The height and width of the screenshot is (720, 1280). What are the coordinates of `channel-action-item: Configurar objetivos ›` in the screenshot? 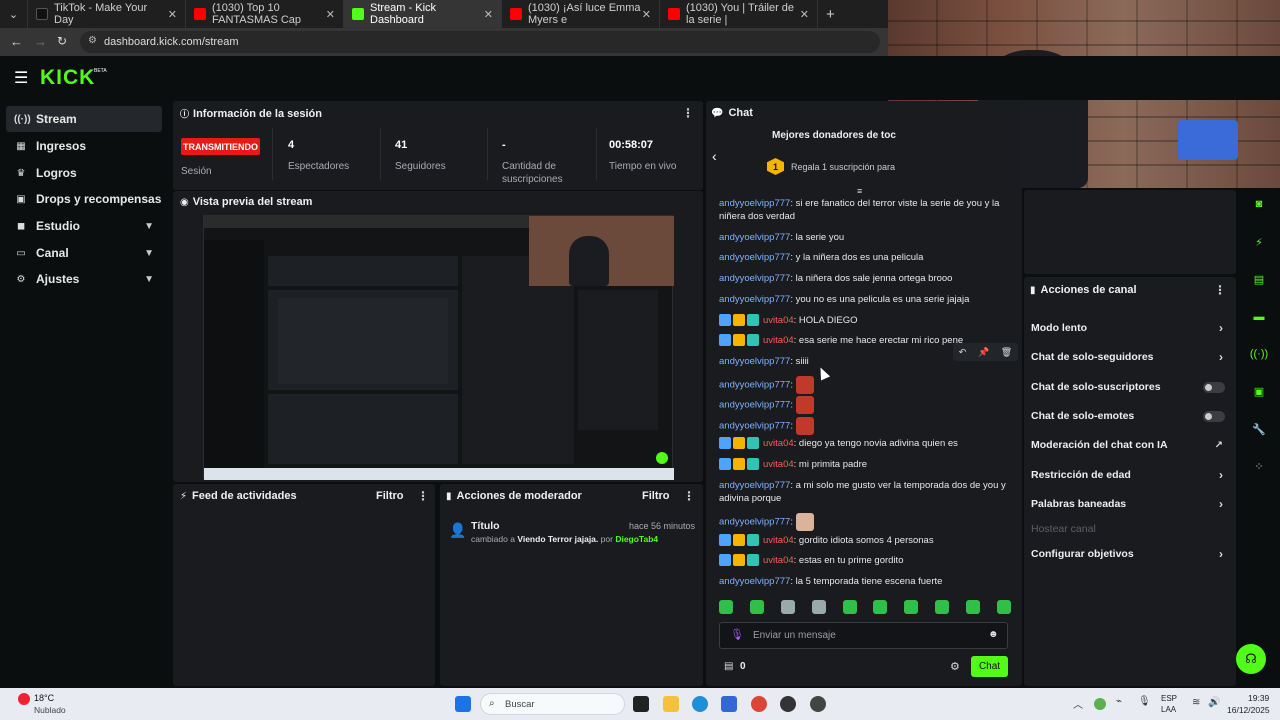 It's located at (1130, 554).